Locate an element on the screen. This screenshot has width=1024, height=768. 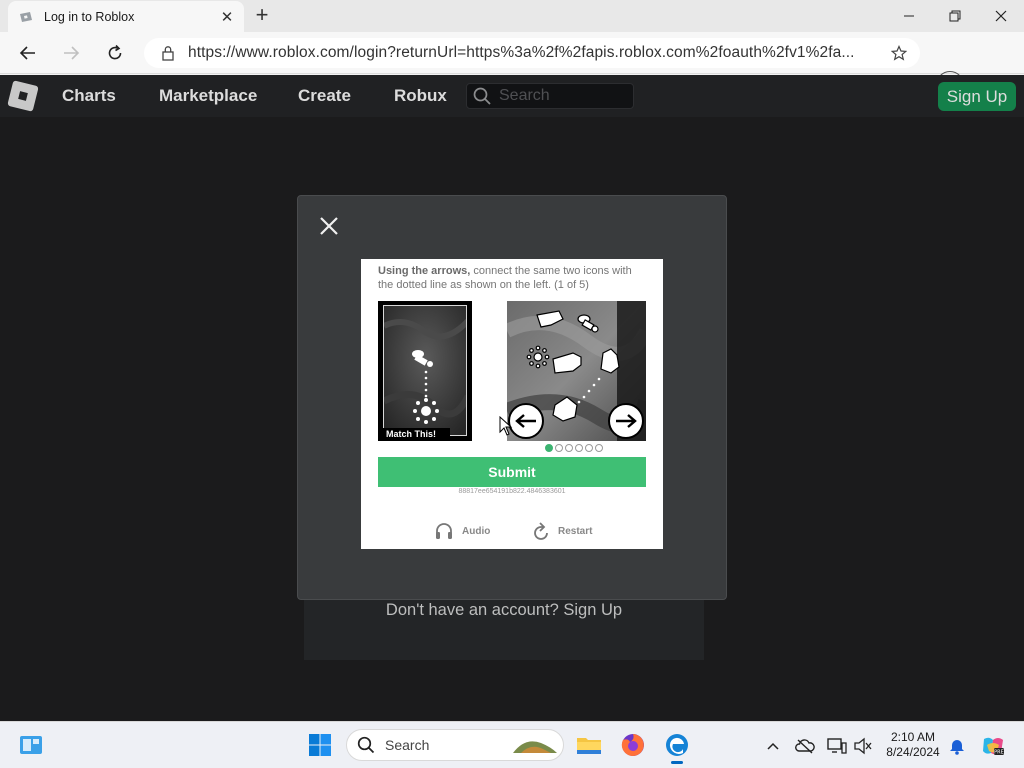
browser-tab: Log in to Roblox ✕ is located at coordinates (126, 16).